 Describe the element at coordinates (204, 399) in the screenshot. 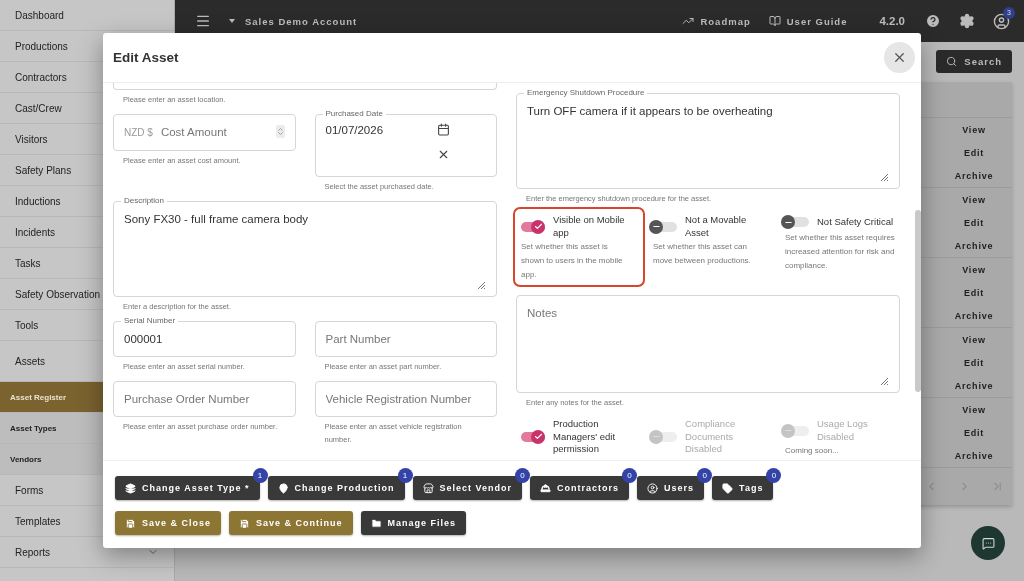

I see `input-field: Purchase Order Number` at that location.